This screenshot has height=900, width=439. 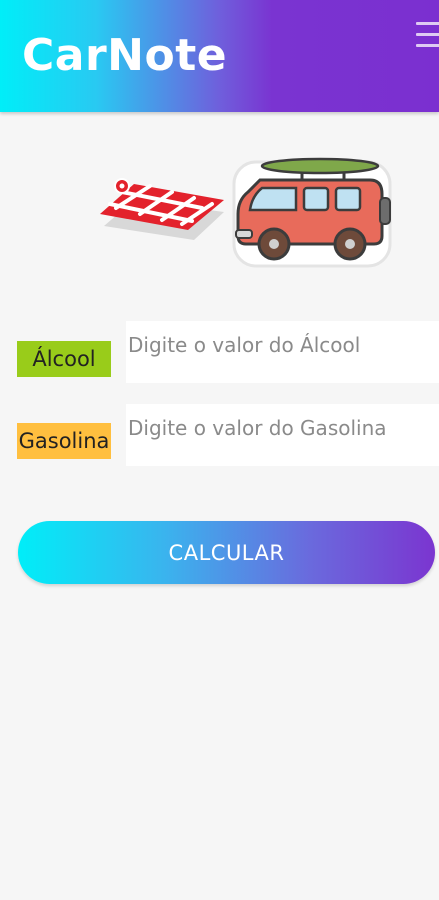 I want to click on alcool-label: Álcool, so click(x=64, y=359).